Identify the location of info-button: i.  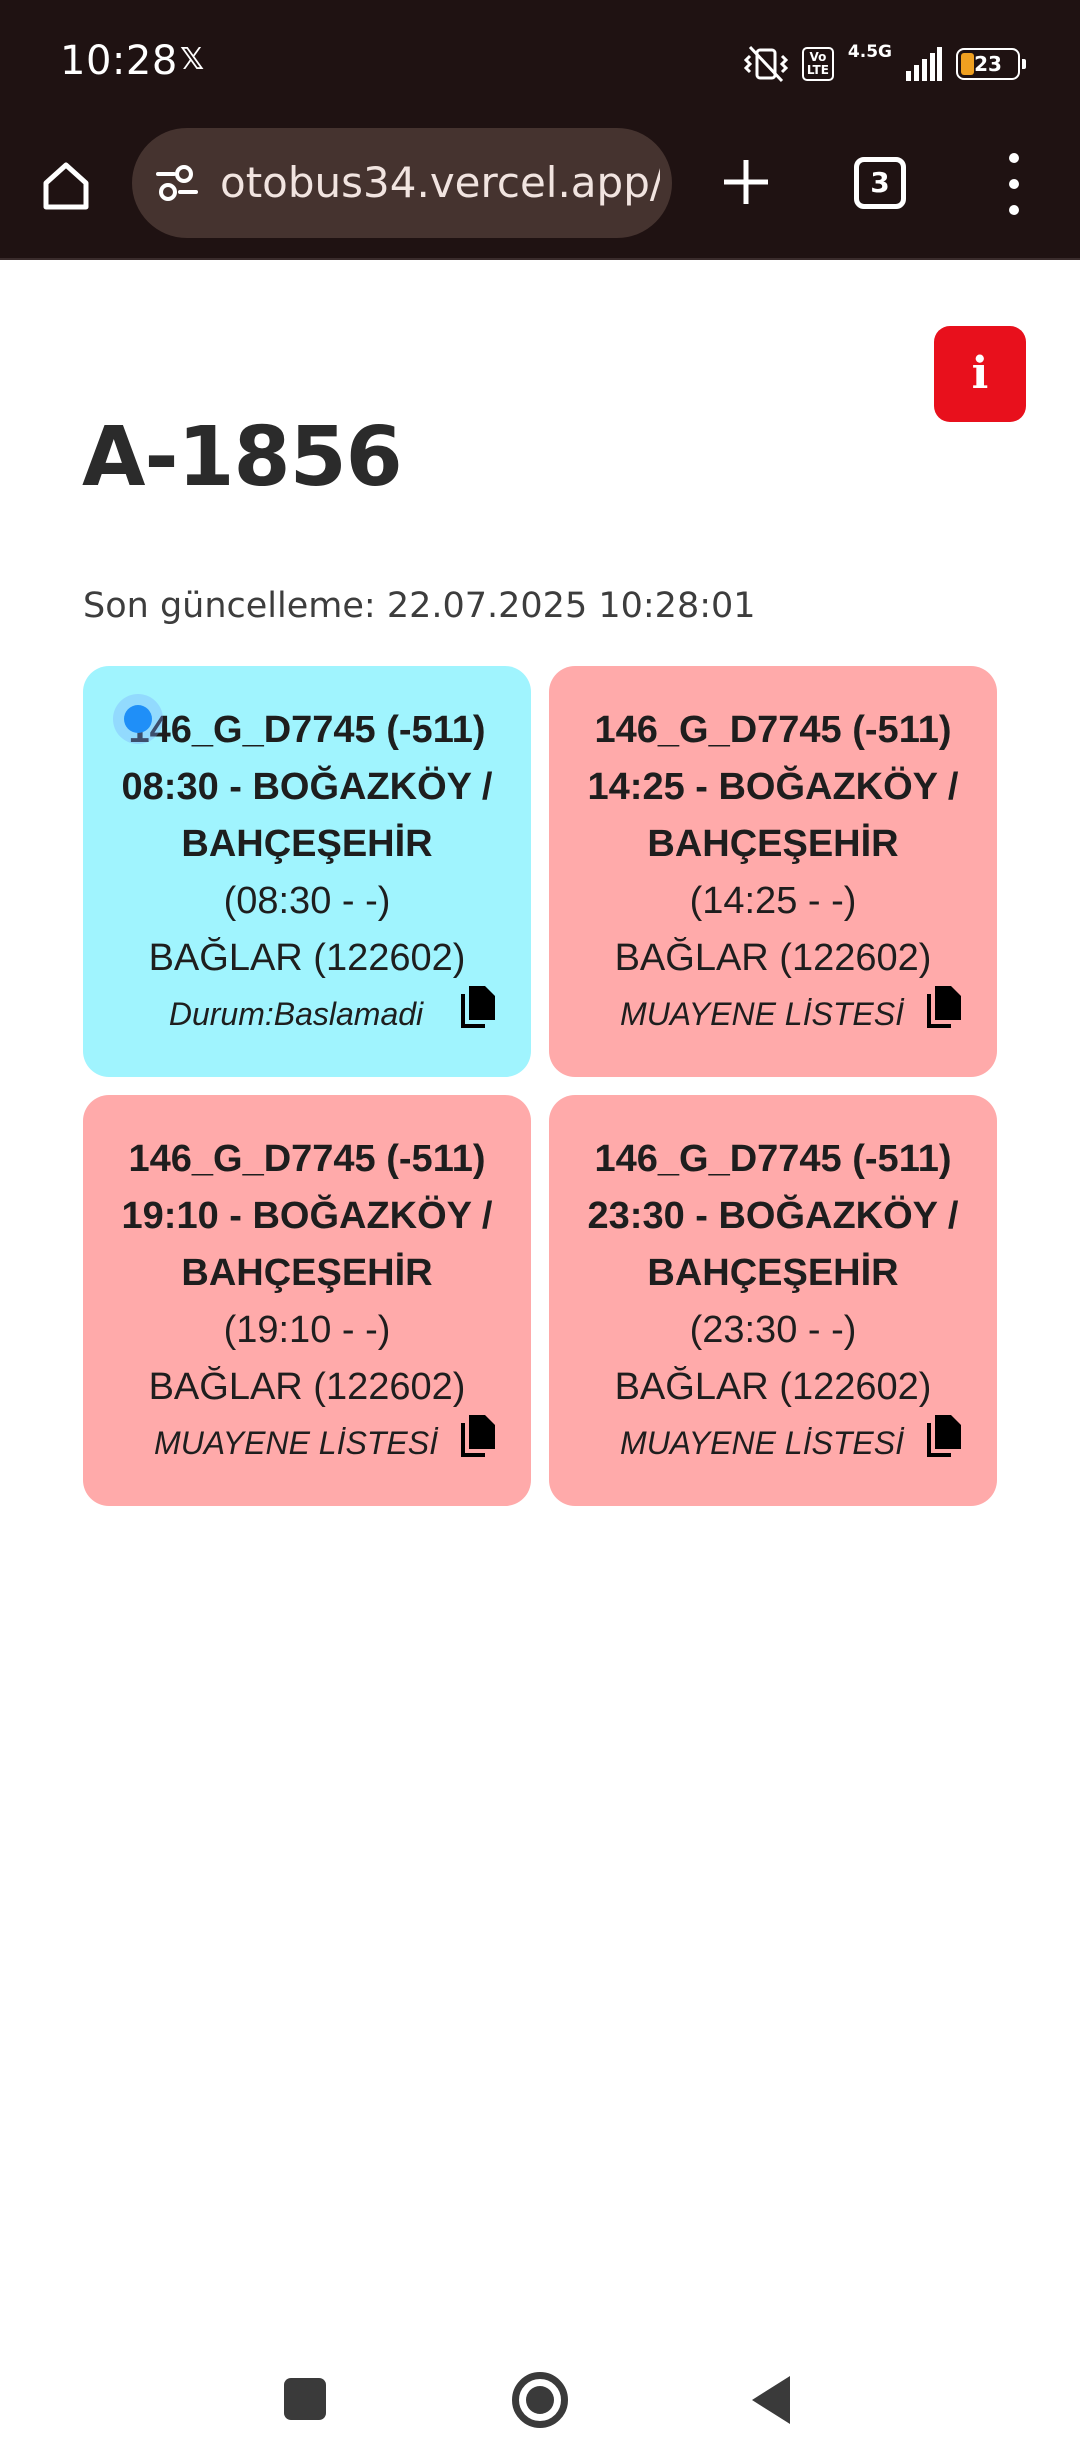
(980, 374).